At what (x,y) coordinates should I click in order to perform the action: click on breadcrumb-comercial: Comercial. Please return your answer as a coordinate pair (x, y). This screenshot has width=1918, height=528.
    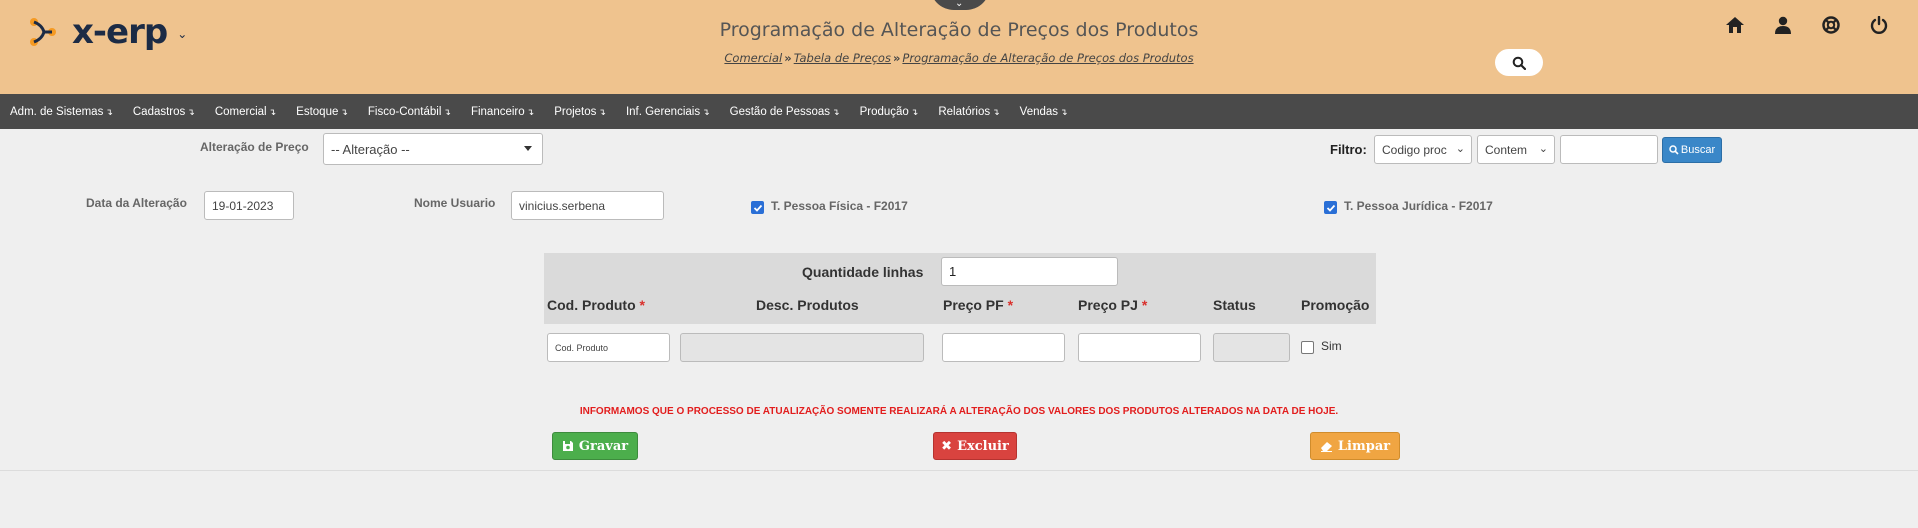
    Looking at the image, I should click on (753, 58).